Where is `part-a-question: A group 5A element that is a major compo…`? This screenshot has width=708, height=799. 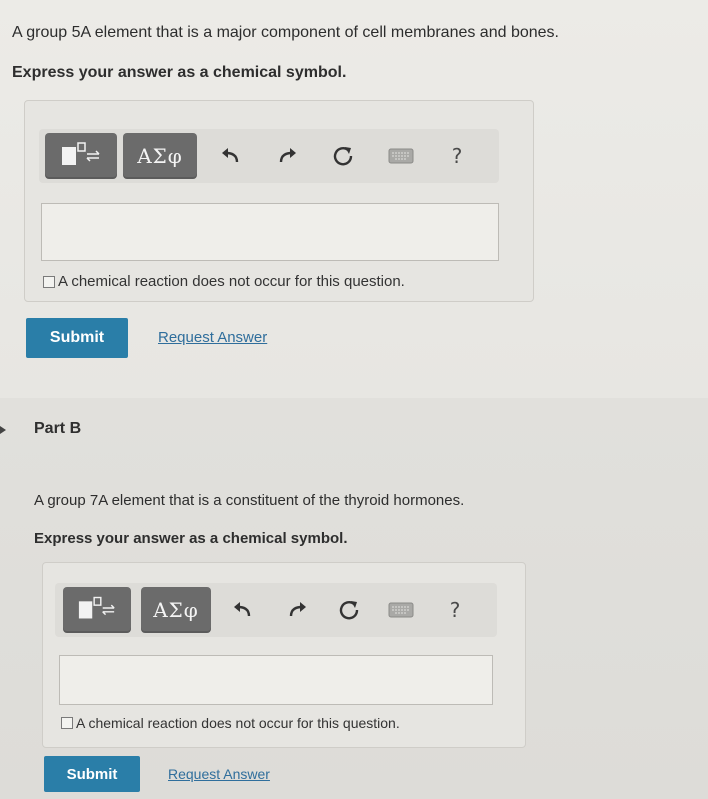 part-a-question: A group 5A element that is a major compo… is located at coordinates (285, 32).